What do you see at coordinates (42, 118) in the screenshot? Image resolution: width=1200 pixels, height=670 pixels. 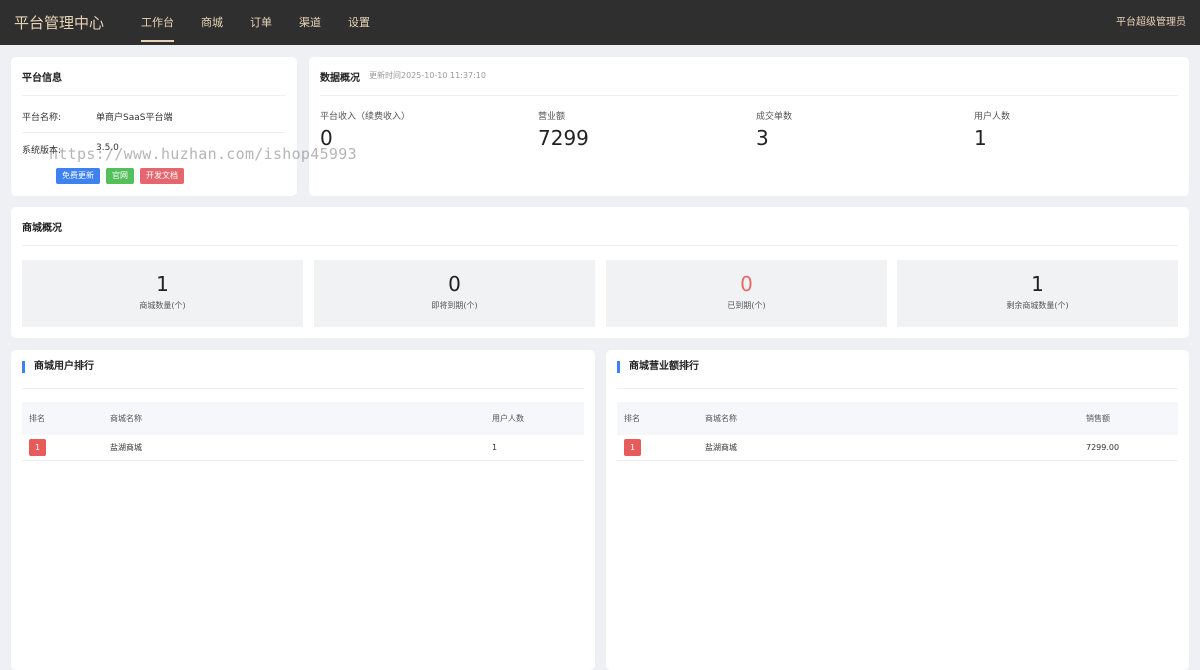 I see `platform-name-label: 平台名称:` at bounding box center [42, 118].